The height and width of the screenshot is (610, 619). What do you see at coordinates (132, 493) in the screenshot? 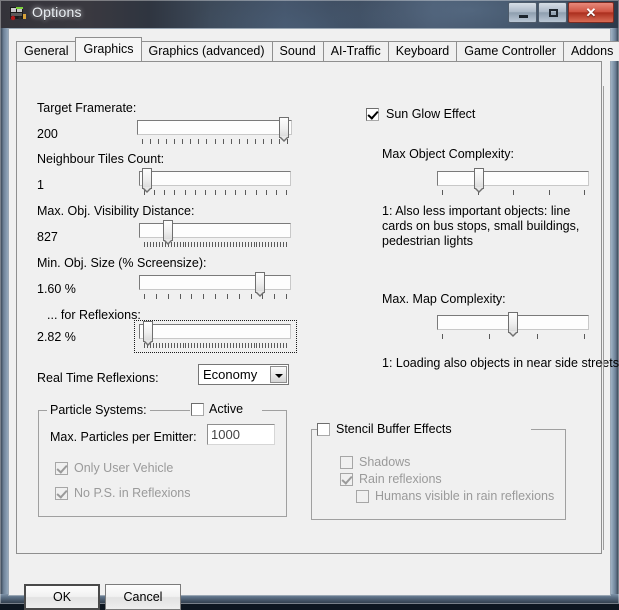
I see `no-ps-in-reflexions-label: No P.S. in Reflexions` at bounding box center [132, 493].